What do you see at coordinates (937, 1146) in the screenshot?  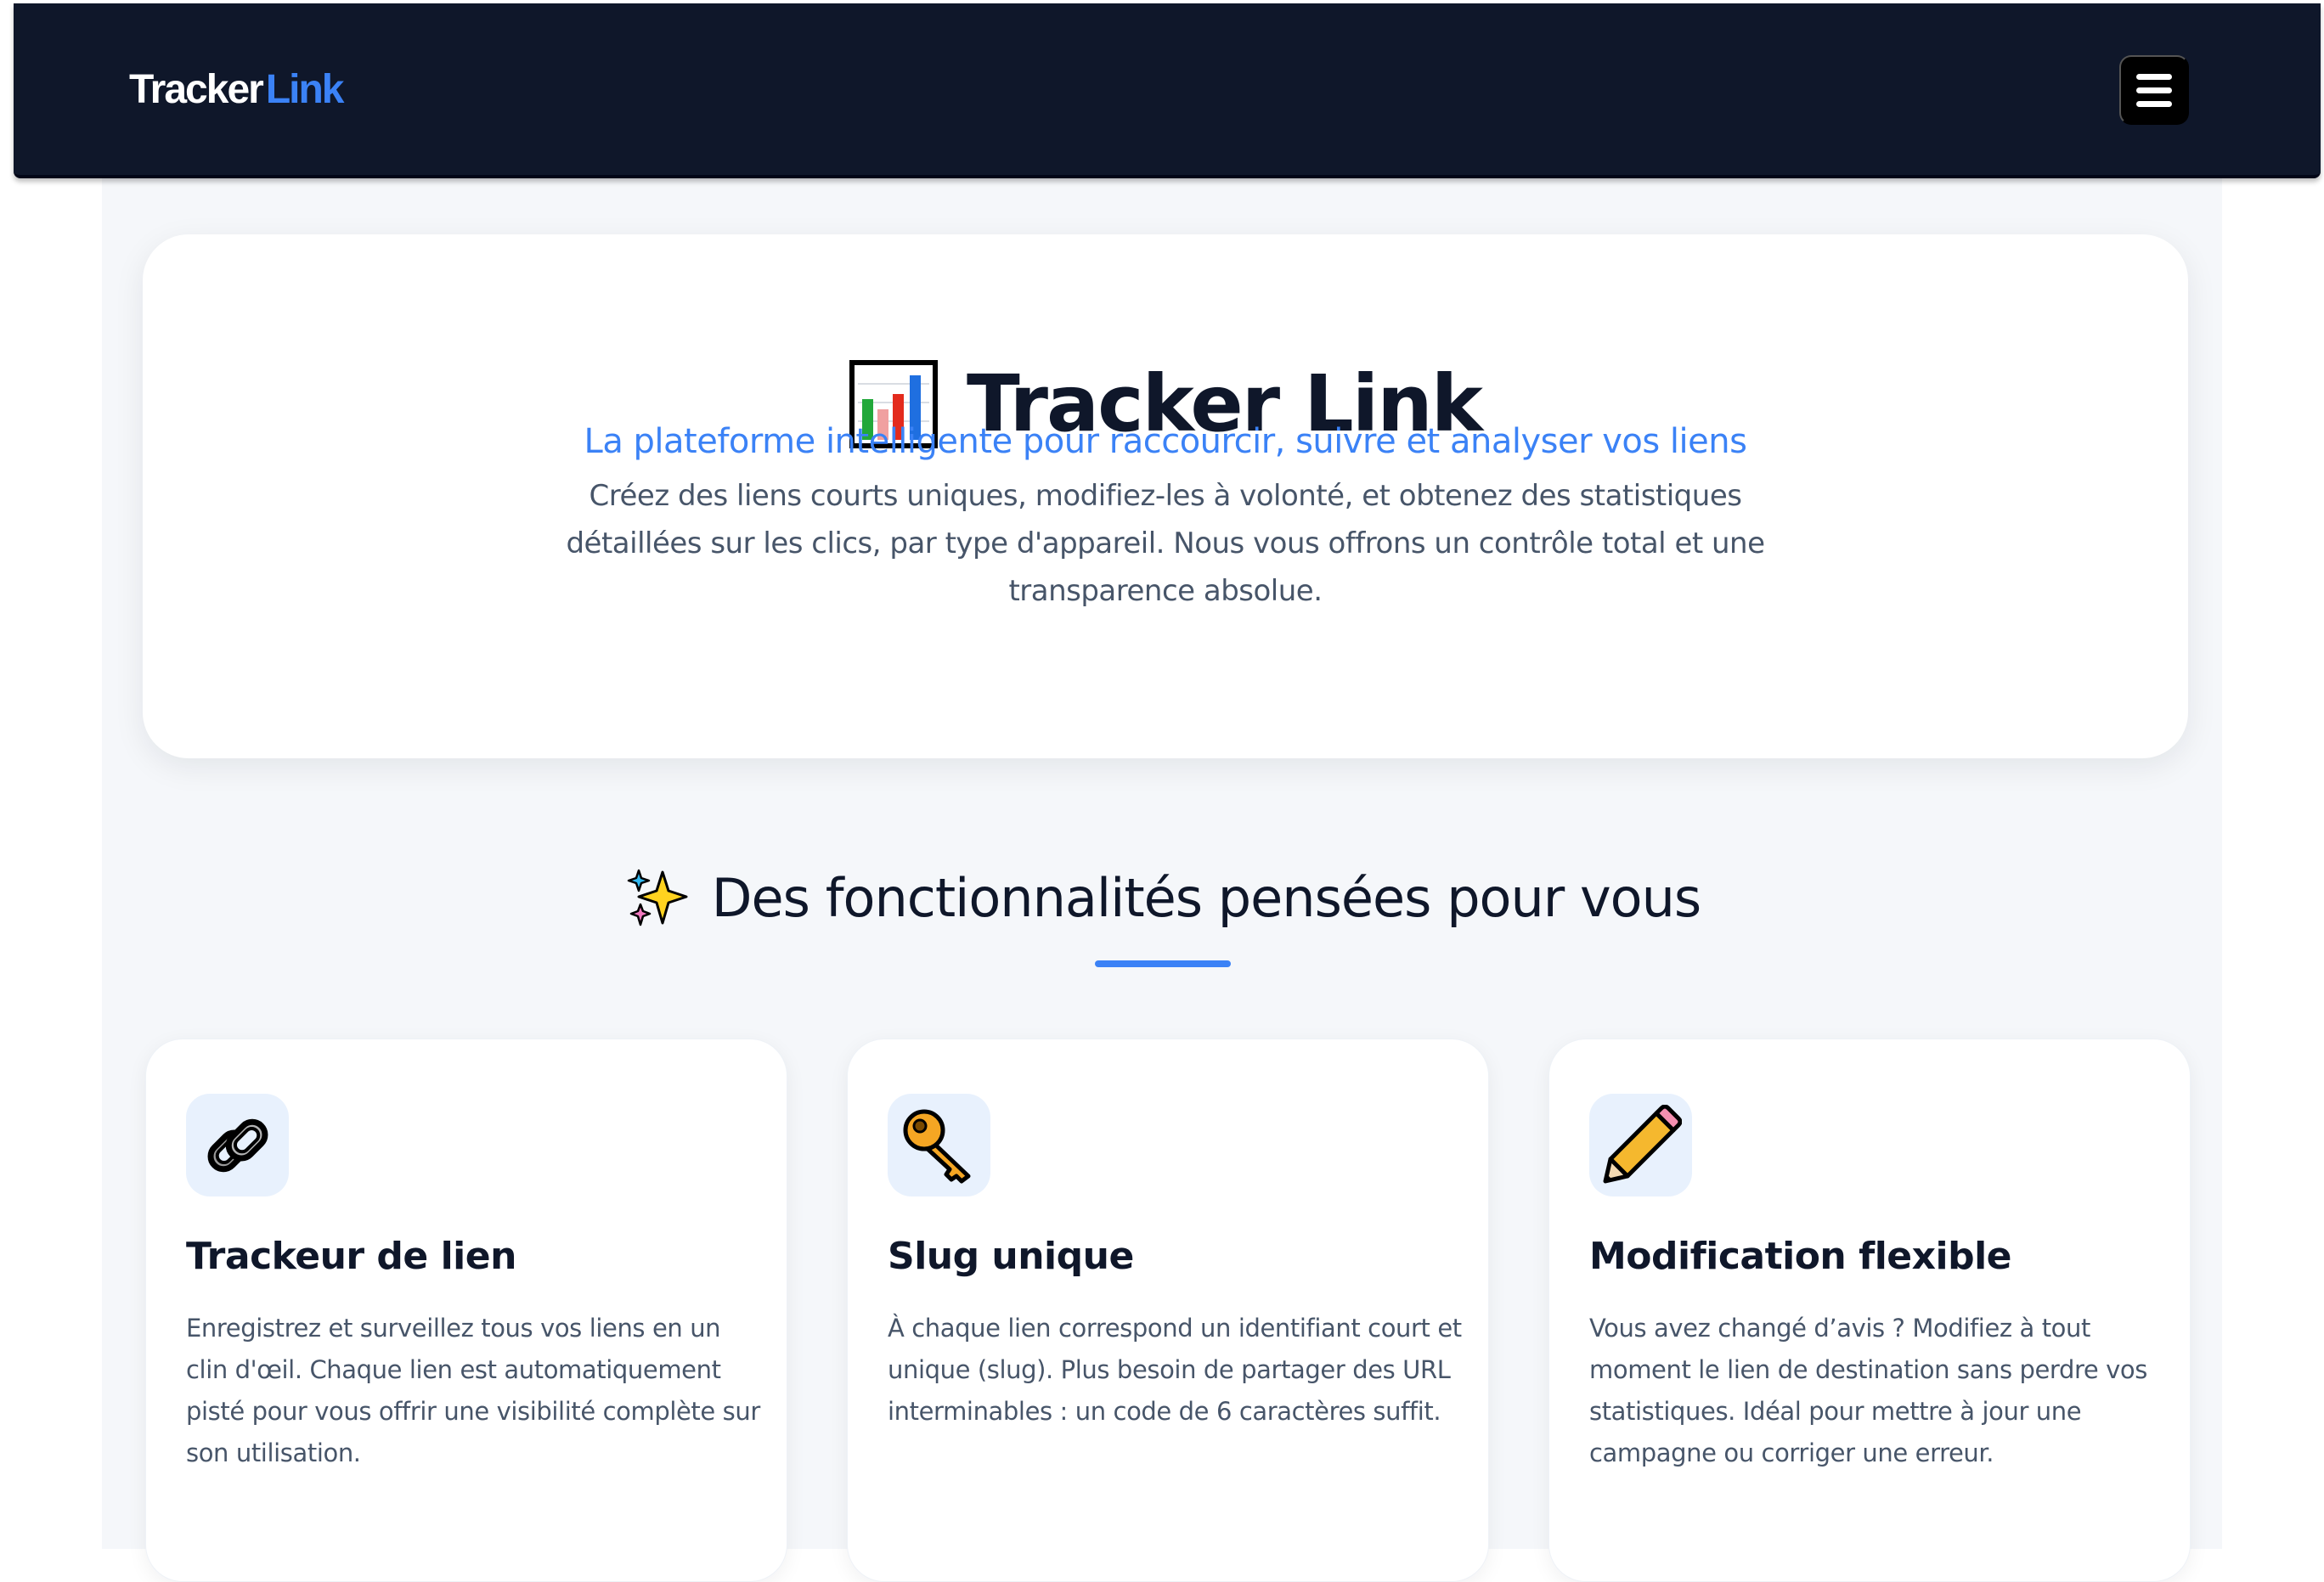 I see `key-icon` at bounding box center [937, 1146].